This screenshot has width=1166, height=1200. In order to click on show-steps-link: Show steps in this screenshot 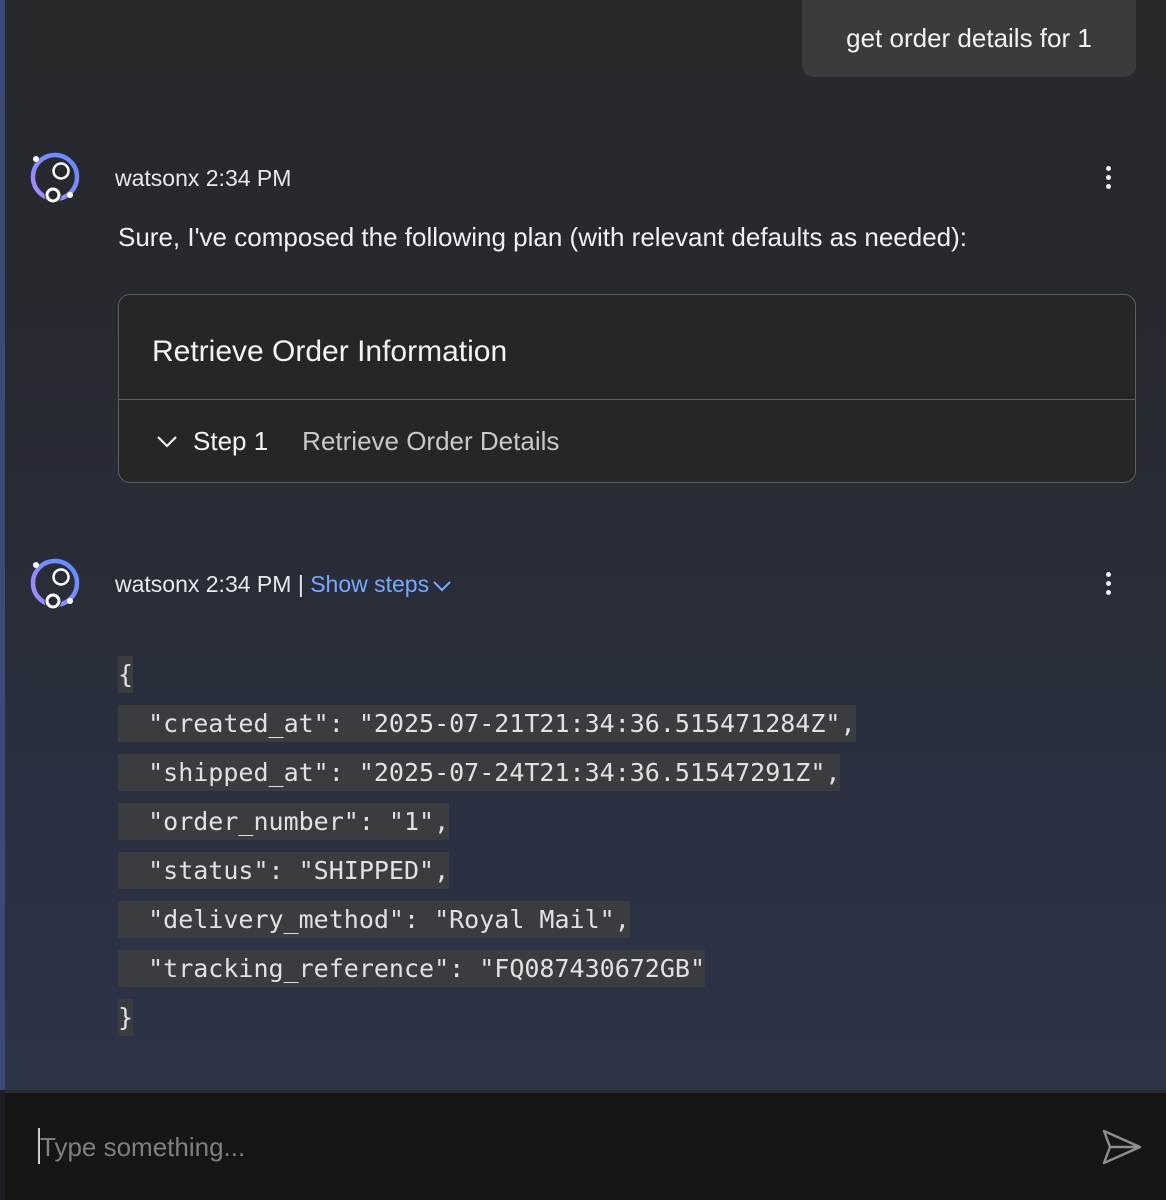, I will do `click(381, 584)`.